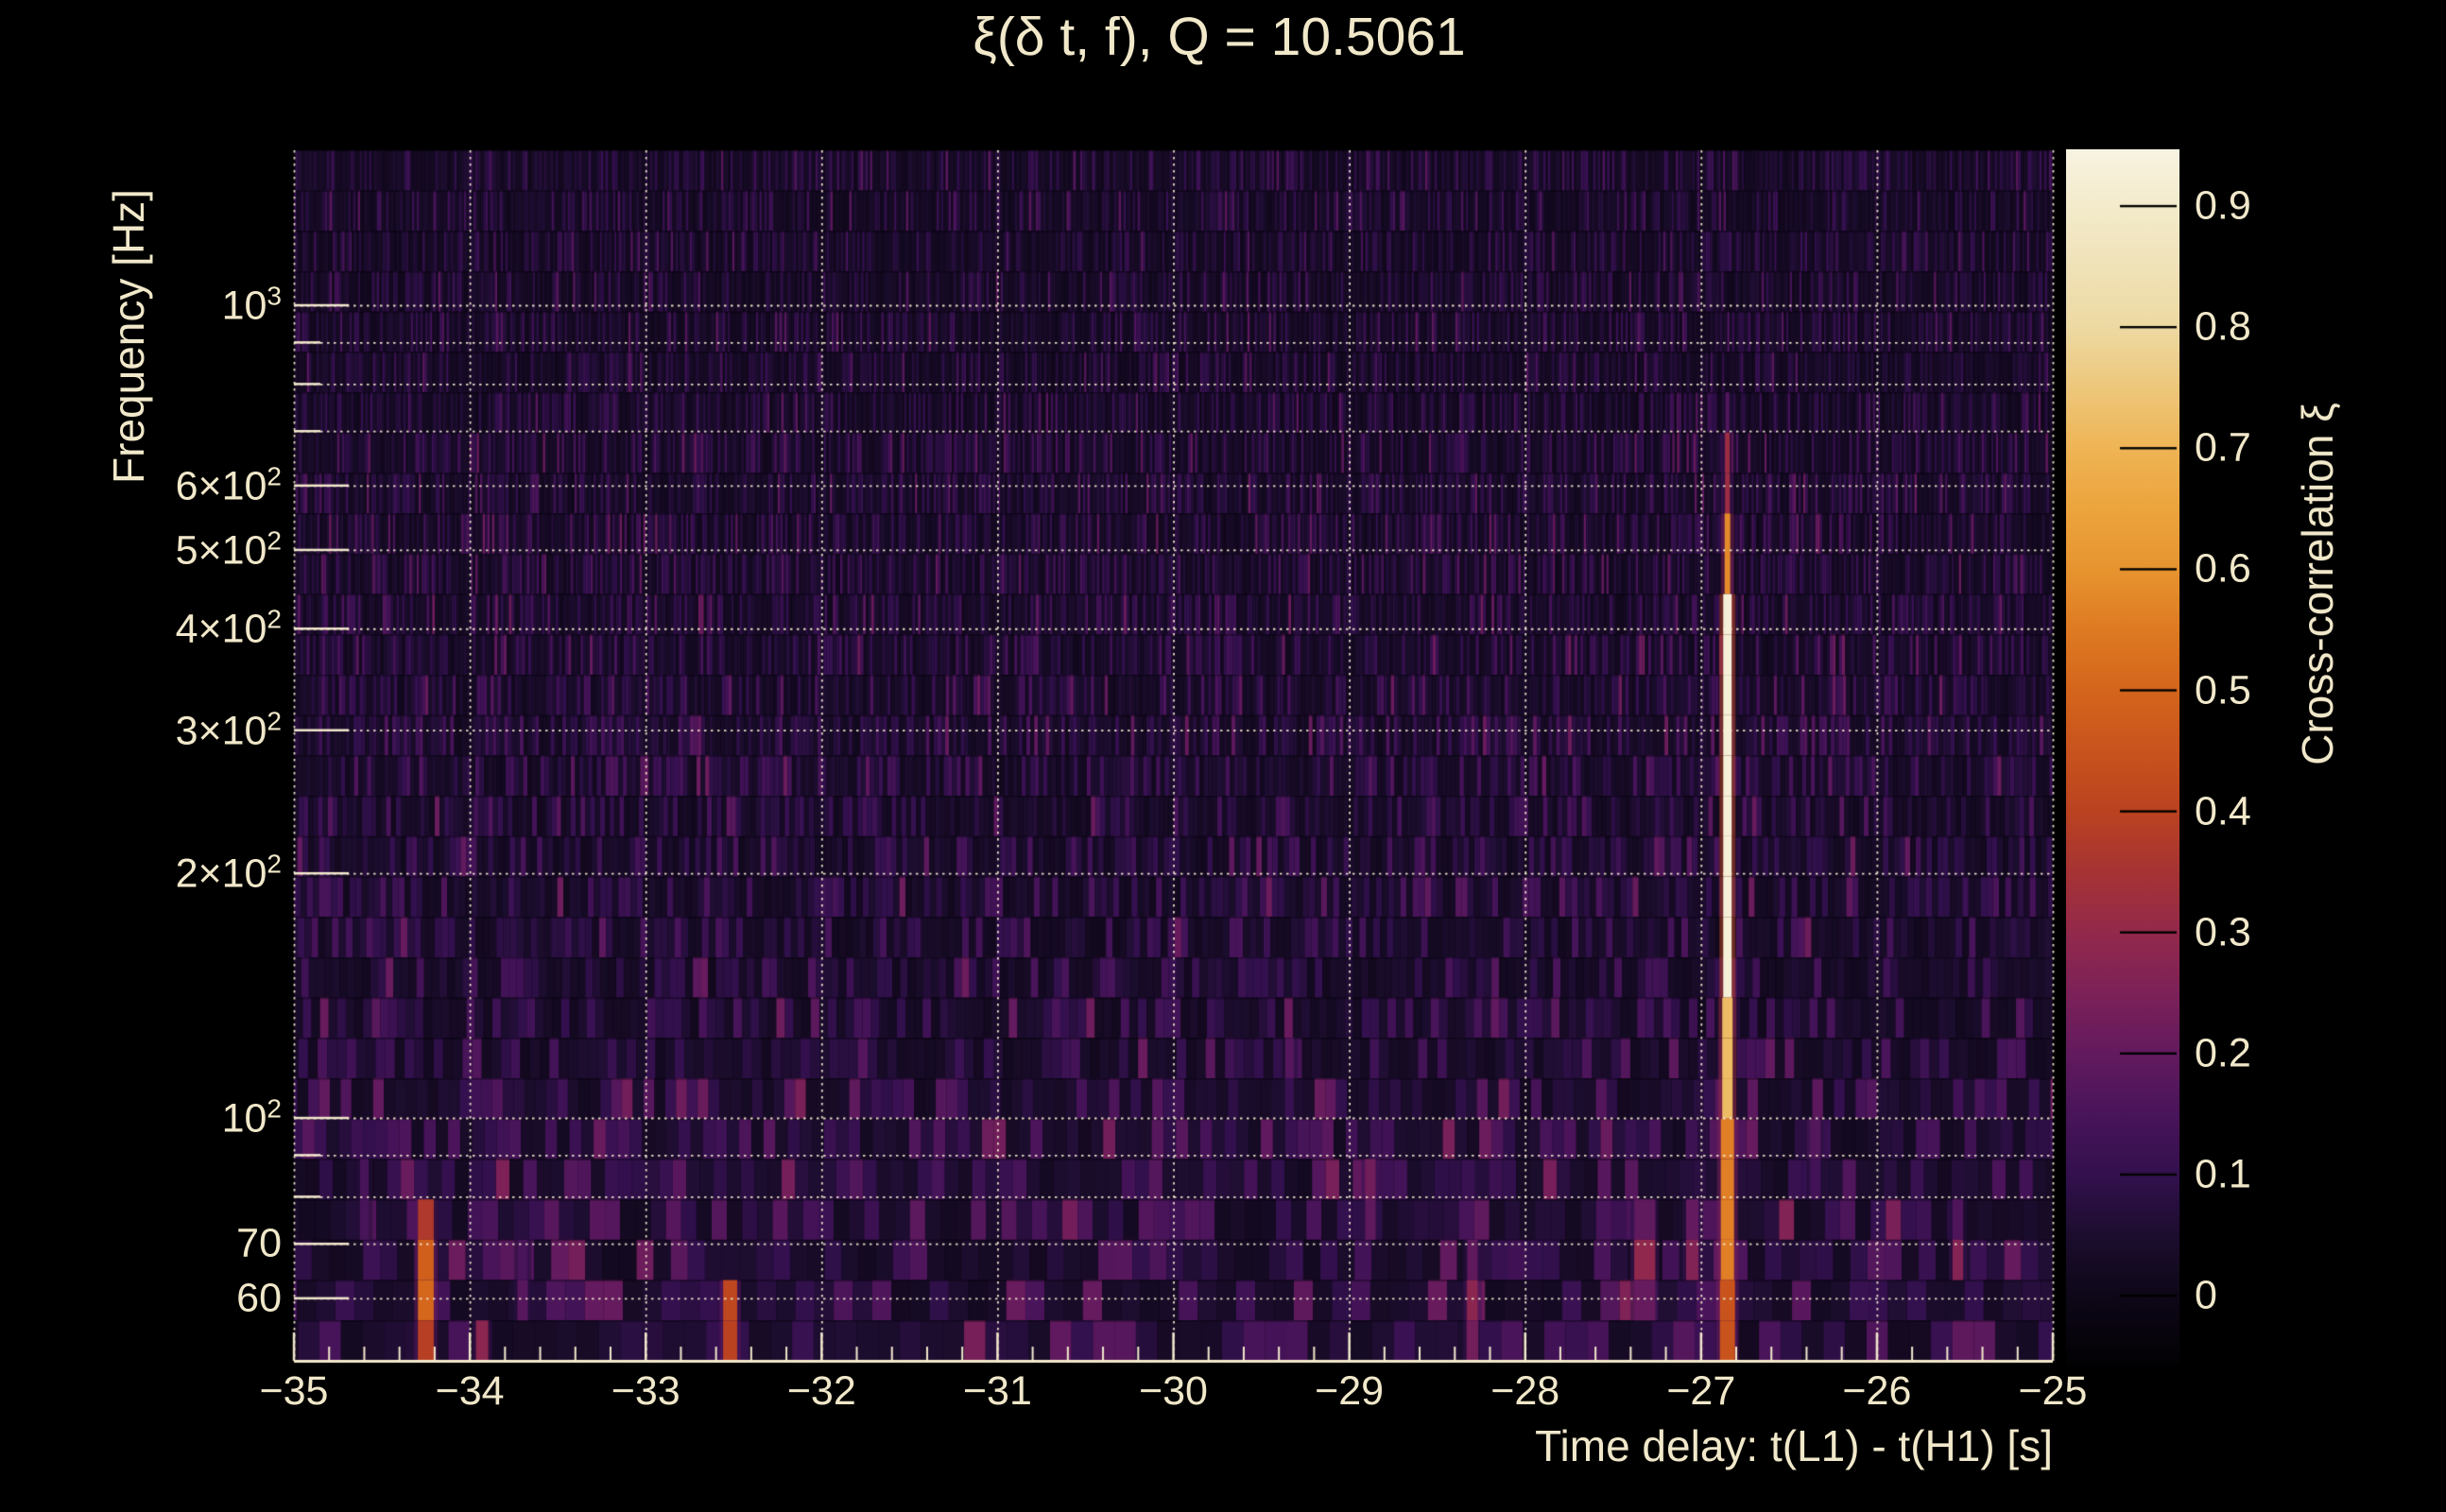 This screenshot has width=2446, height=1512. What do you see at coordinates (2206, 1295) in the screenshot?
I see `colorbar-tick-label: 0` at bounding box center [2206, 1295].